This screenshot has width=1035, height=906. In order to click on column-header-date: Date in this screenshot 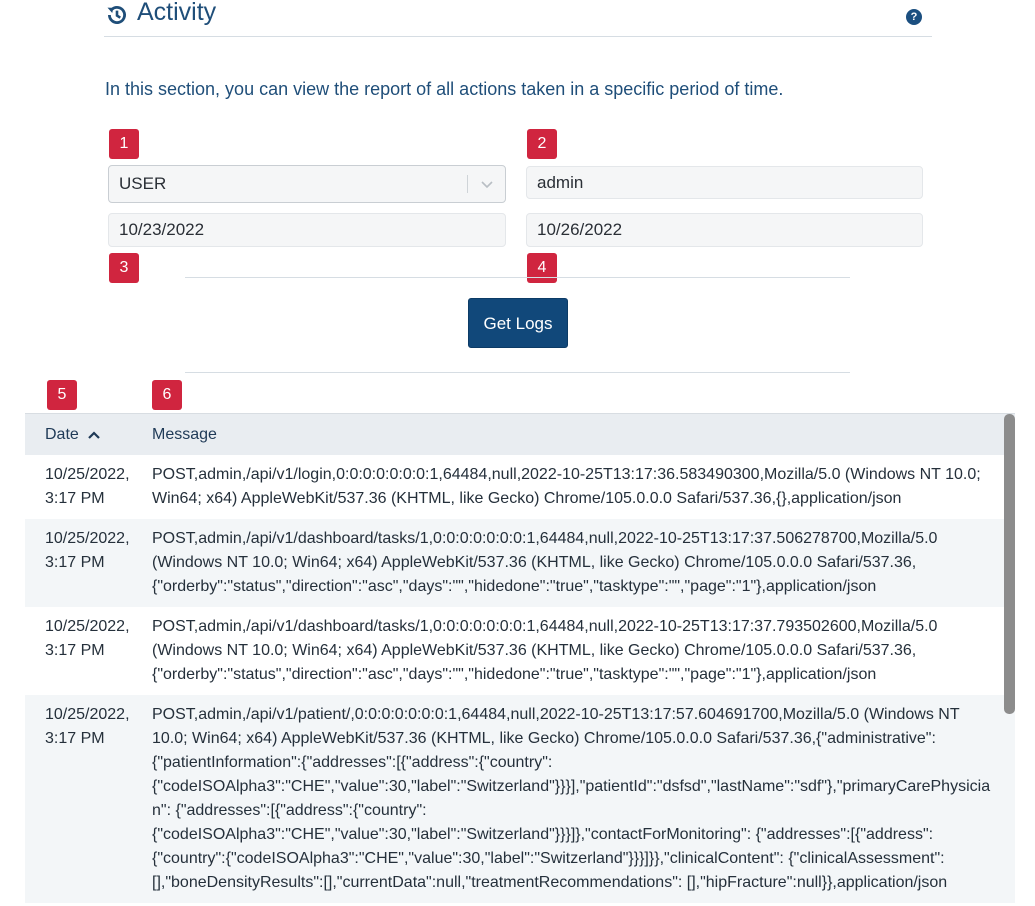, I will do `click(73, 435)`.